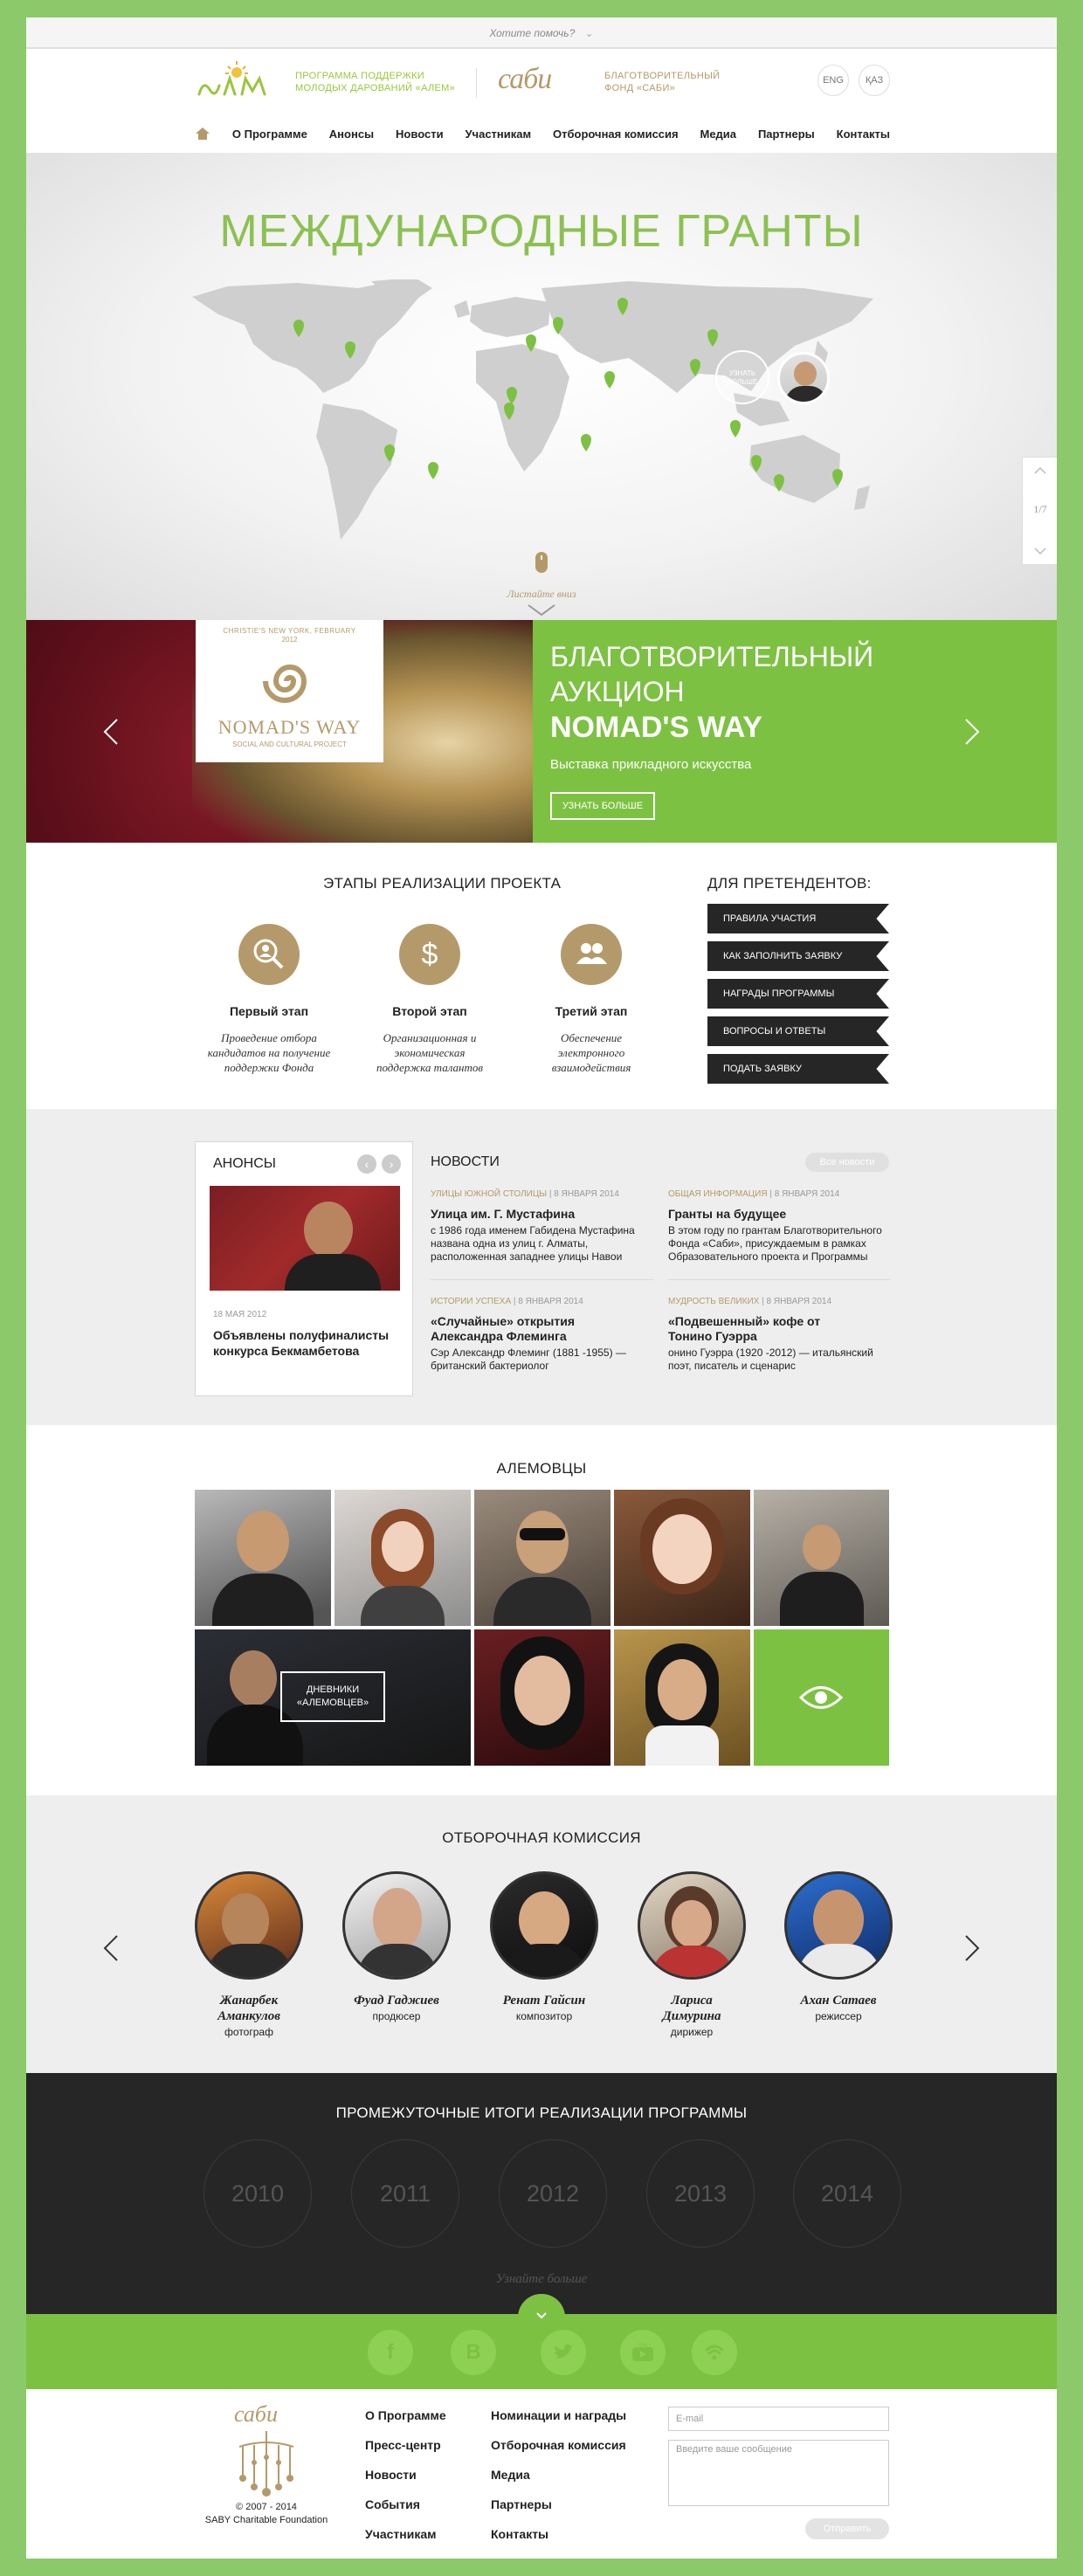 This screenshot has width=1083, height=2576. Describe the element at coordinates (366, 1164) in the screenshot. I see `chevron-left-icon: ‹` at that location.